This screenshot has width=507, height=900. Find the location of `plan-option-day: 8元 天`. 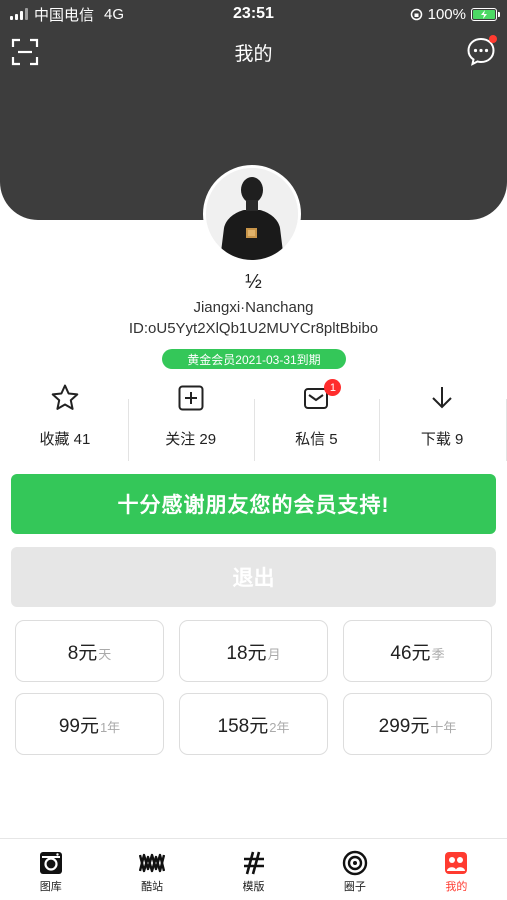

plan-option-day: 8元 天 is located at coordinates (89, 651).